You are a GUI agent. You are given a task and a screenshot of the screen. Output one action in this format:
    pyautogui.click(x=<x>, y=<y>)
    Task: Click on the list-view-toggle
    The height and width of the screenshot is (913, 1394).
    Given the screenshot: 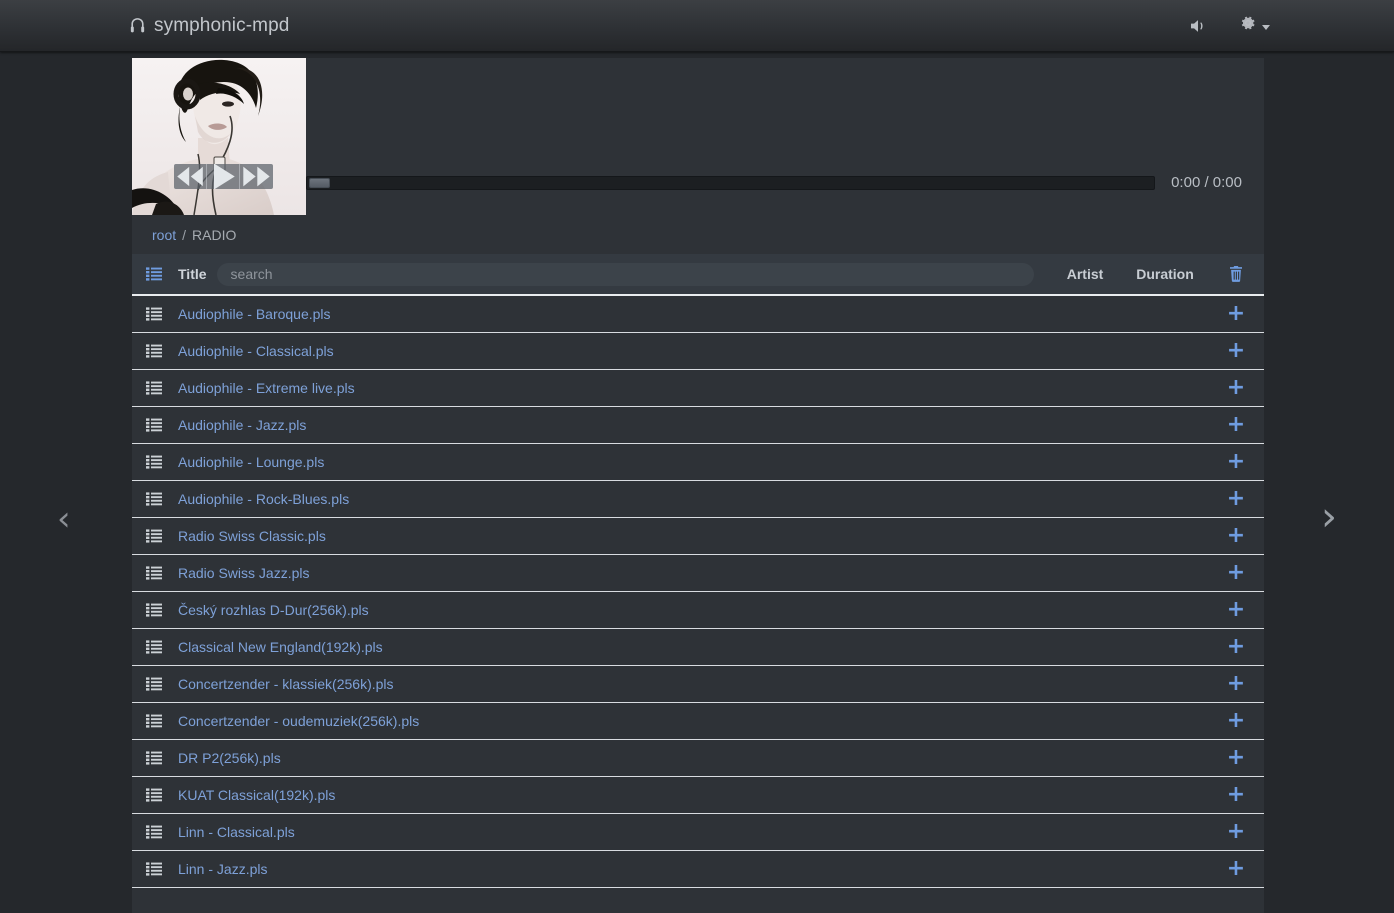 What is the action you would take?
    pyautogui.click(x=162, y=274)
    